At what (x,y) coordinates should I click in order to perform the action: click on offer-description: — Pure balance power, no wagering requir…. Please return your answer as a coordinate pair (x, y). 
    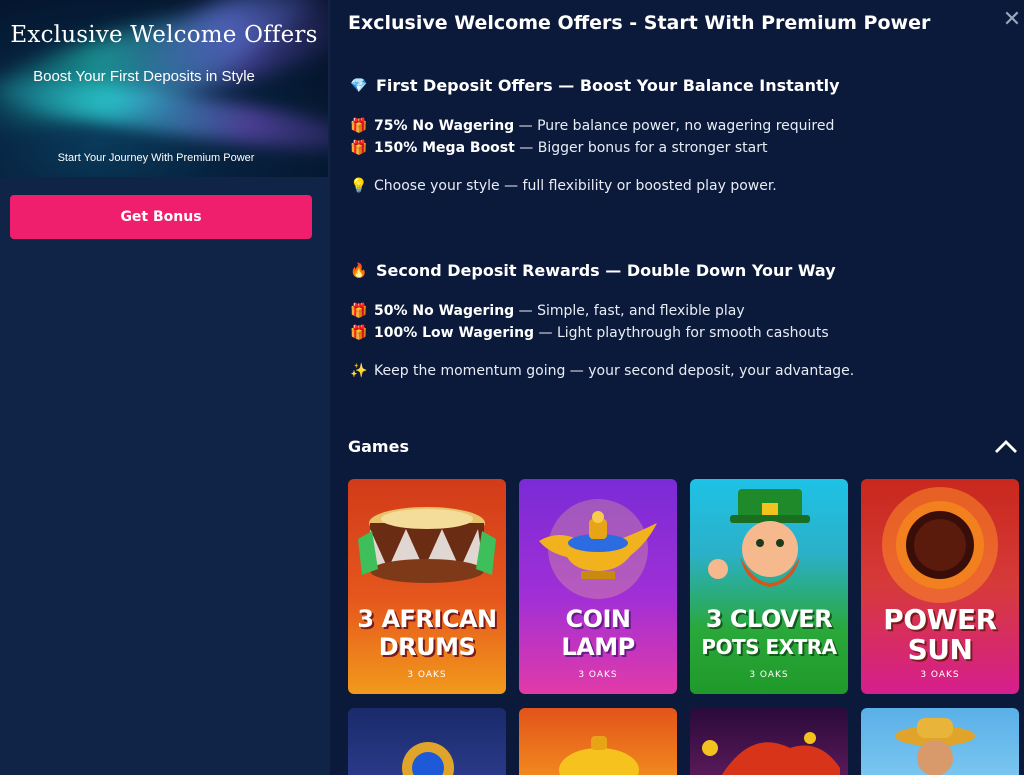
    Looking at the image, I should click on (674, 126).